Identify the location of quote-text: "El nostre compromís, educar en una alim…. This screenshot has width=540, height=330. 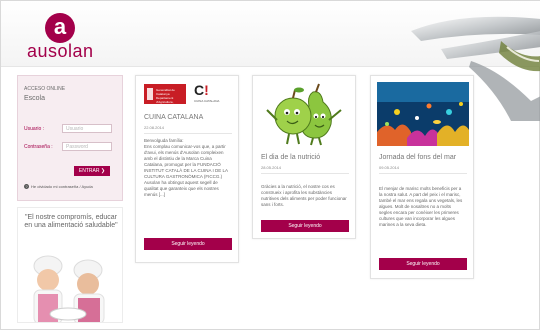
(71, 221).